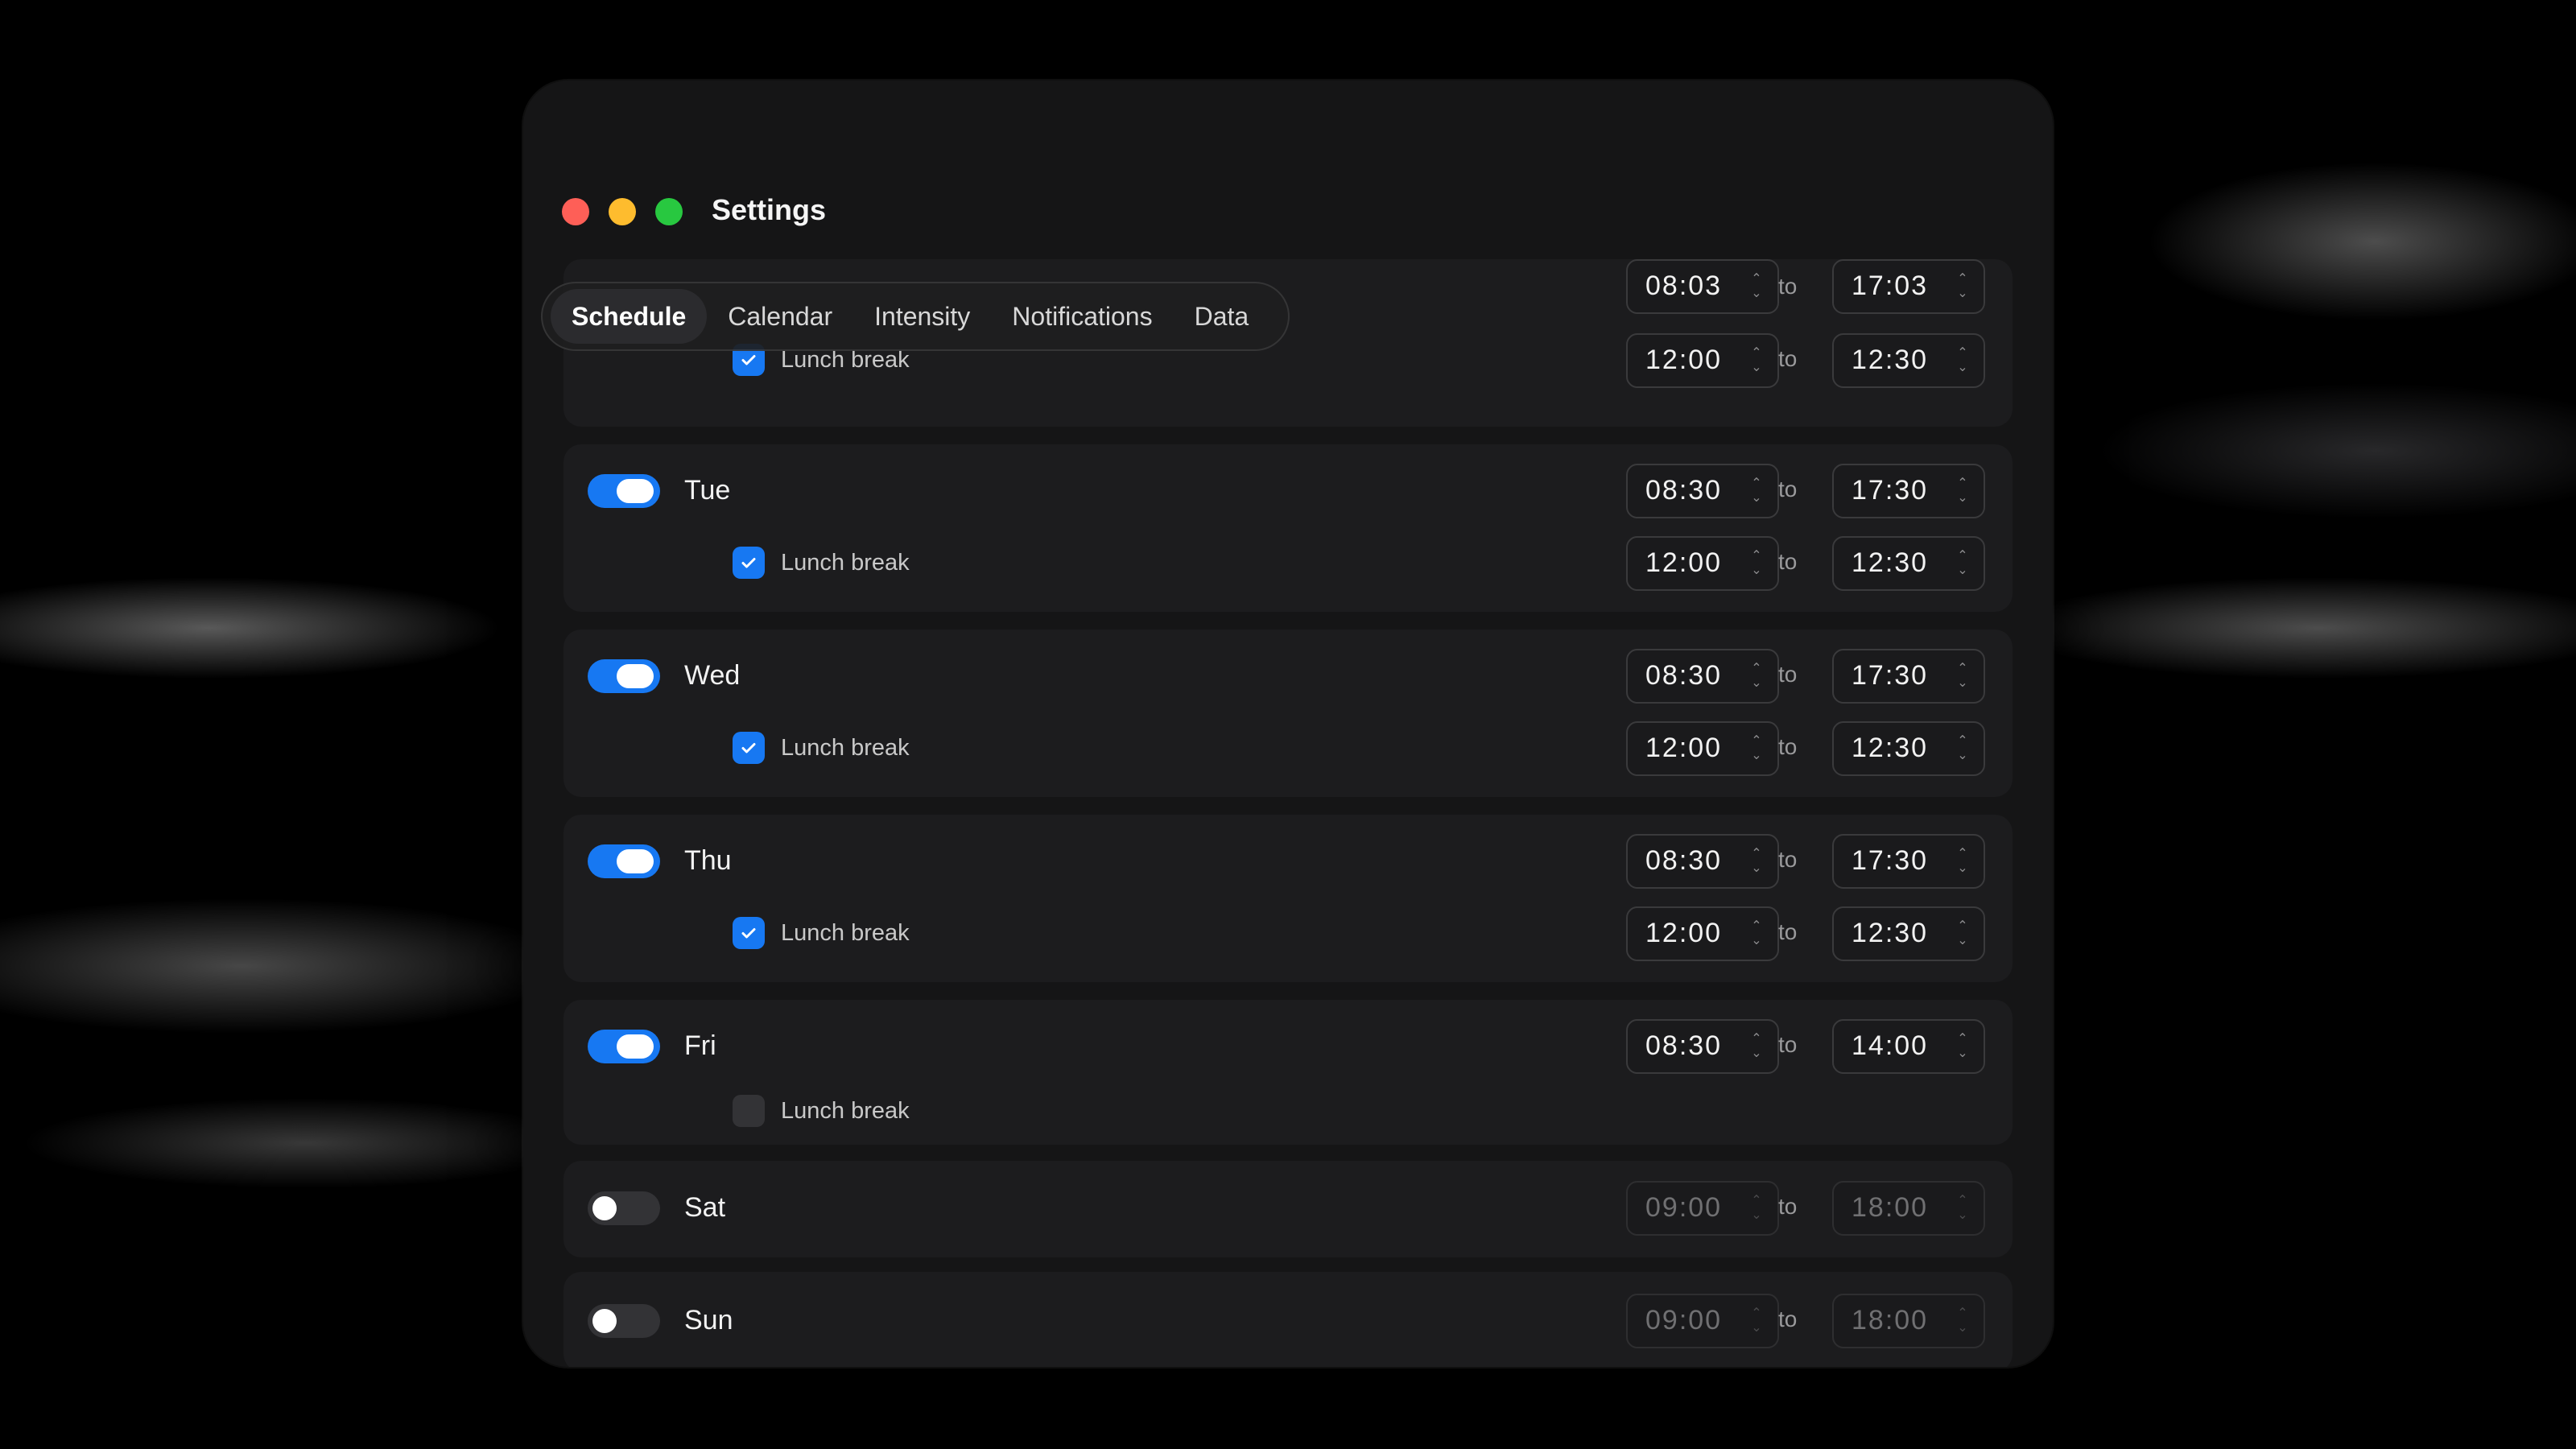  What do you see at coordinates (622, 211) in the screenshot?
I see `minimize-window-button` at bounding box center [622, 211].